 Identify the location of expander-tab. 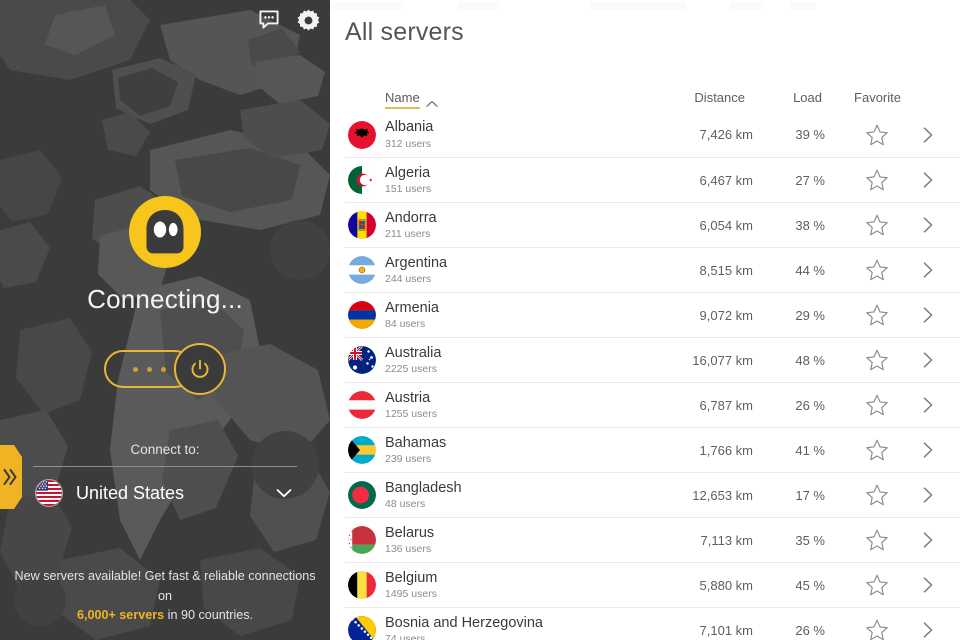
(11, 477).